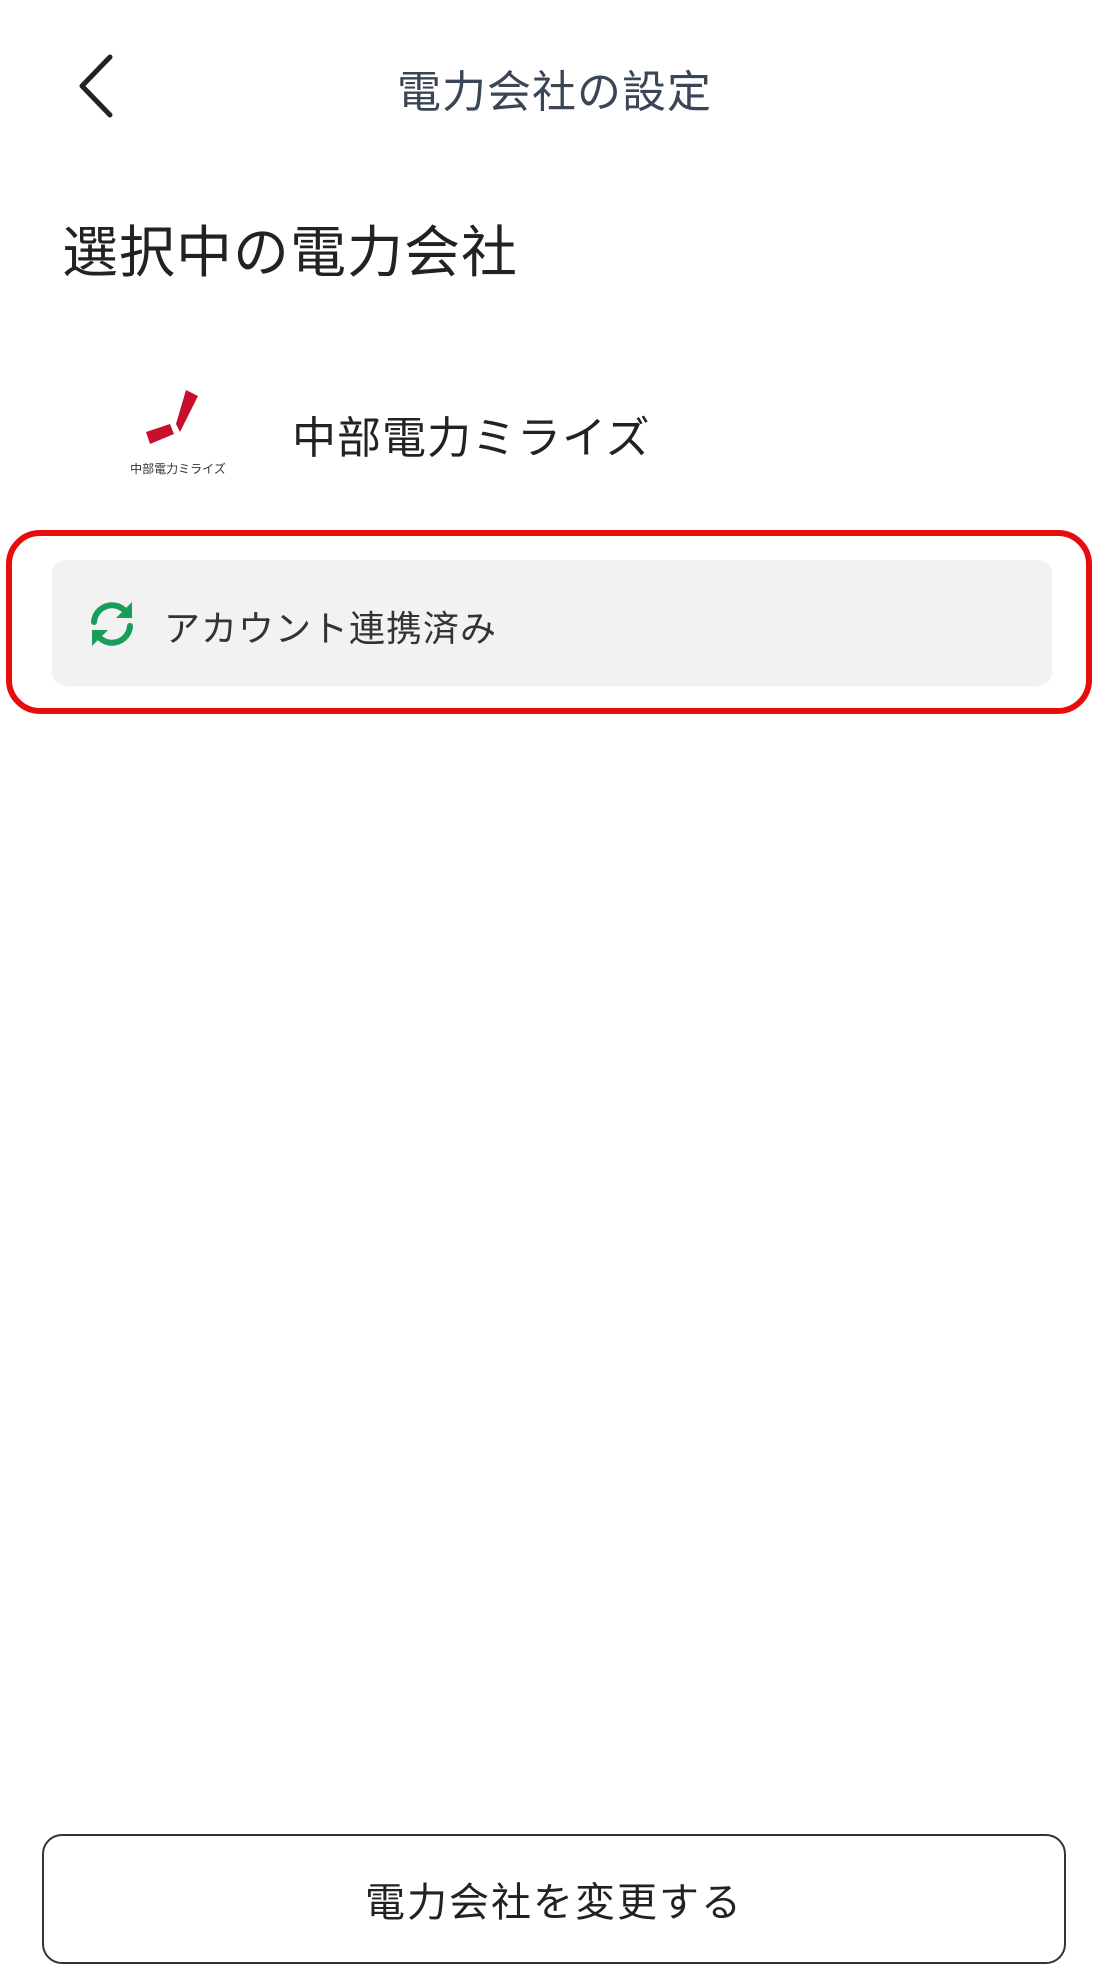  Describe the element at coordinates (172, 417) in the screenshot. I see `provider-logo-mark` at that location.